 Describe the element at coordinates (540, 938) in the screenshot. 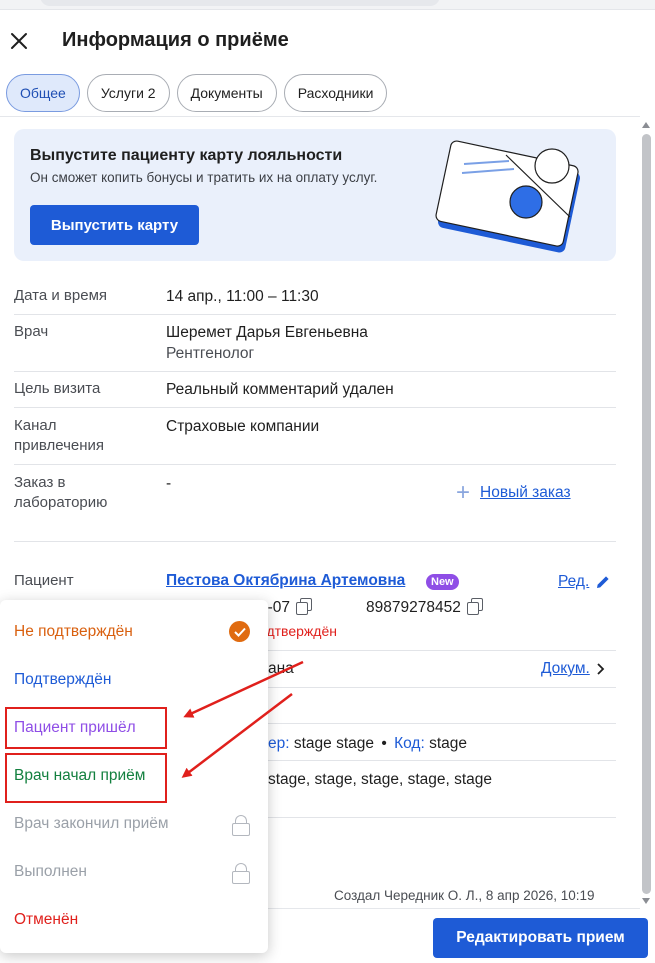

I see `edit-appointment-button: Редактировать прием` at that location.